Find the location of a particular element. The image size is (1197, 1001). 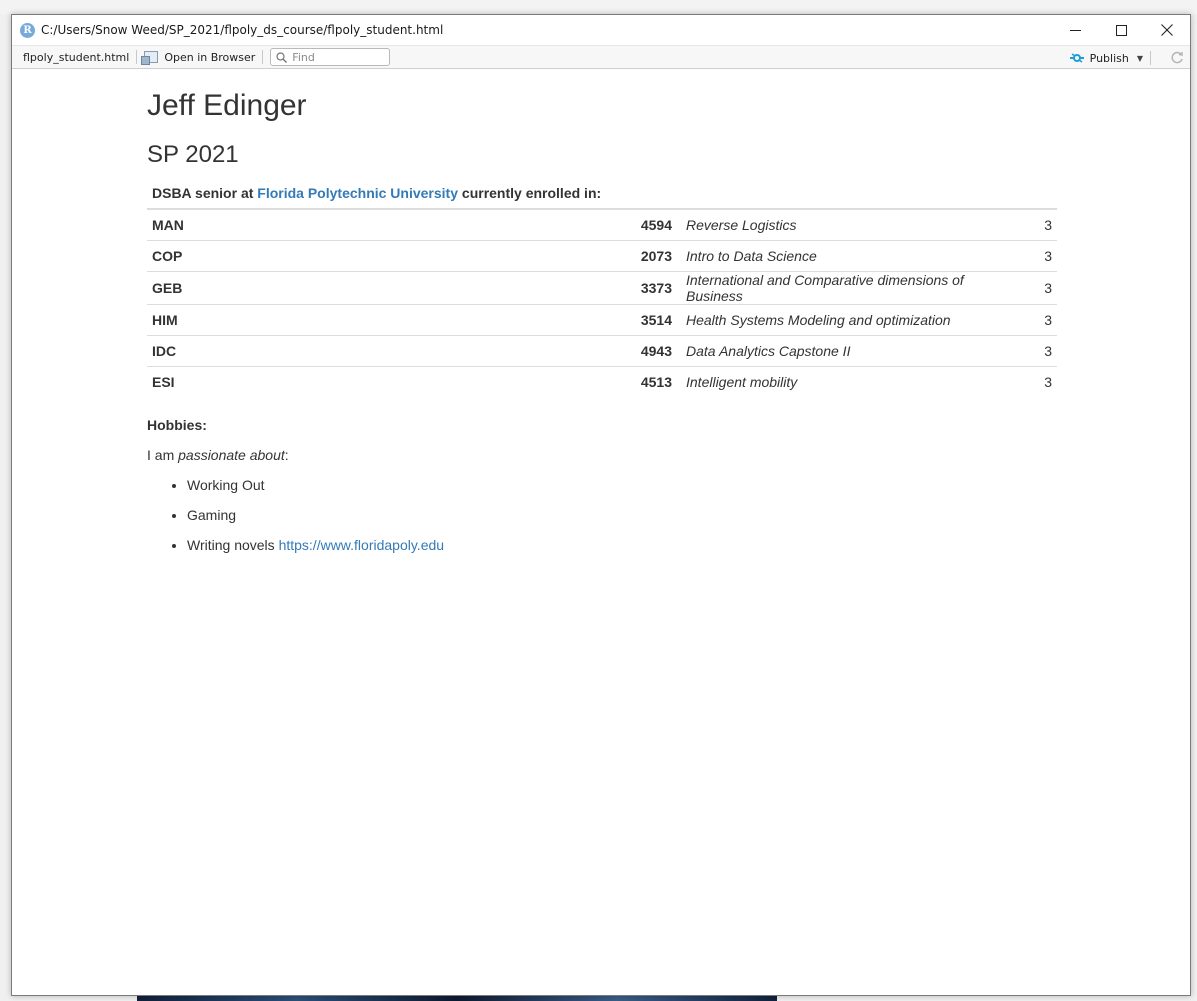

page-title: Jeff Edinger is located at coordinates (227, 105).